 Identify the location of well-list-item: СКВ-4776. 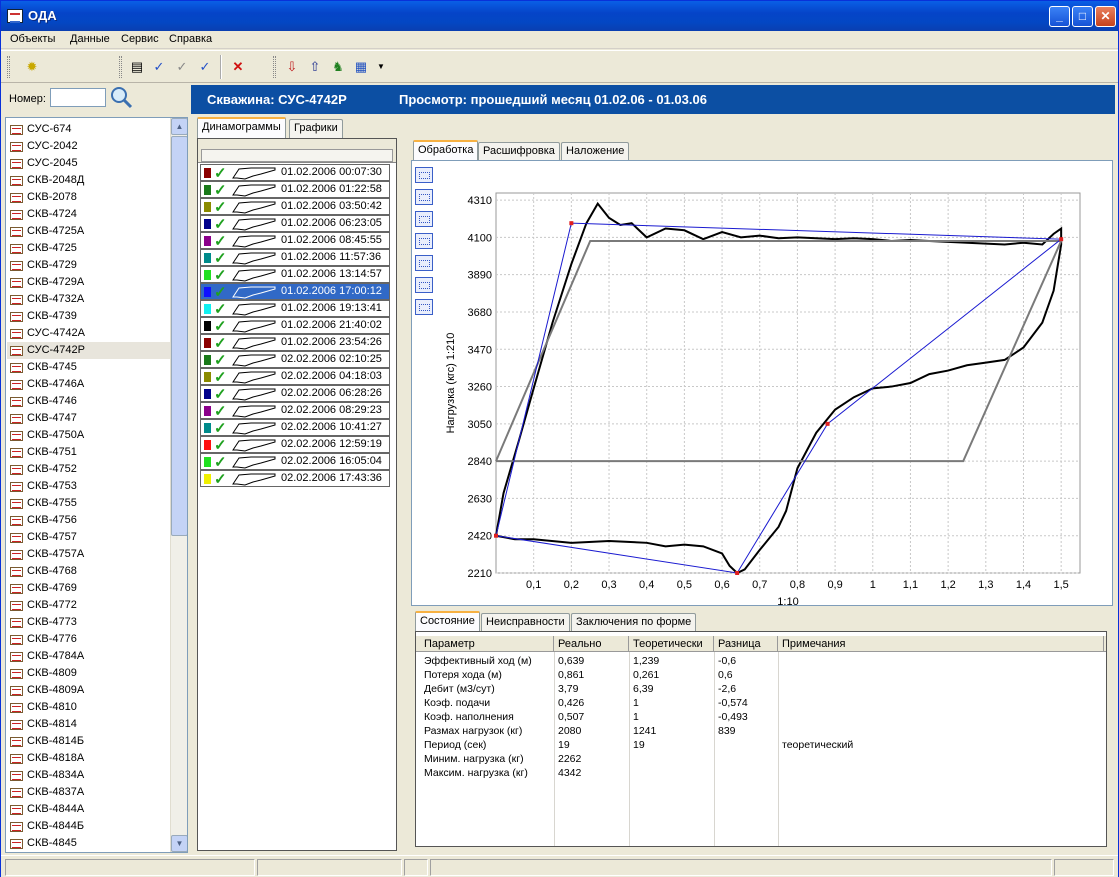
(89, 639).